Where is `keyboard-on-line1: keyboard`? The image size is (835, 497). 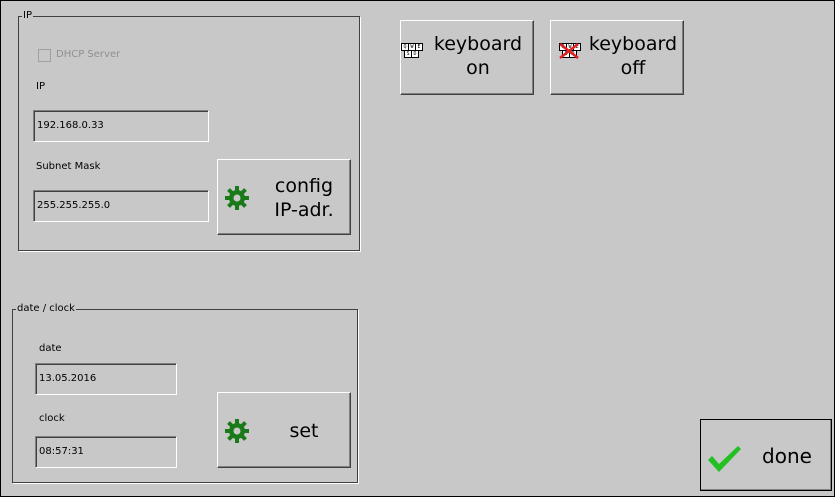 keyboard-on-line1: keyboard is located at coordinates (478, 44).